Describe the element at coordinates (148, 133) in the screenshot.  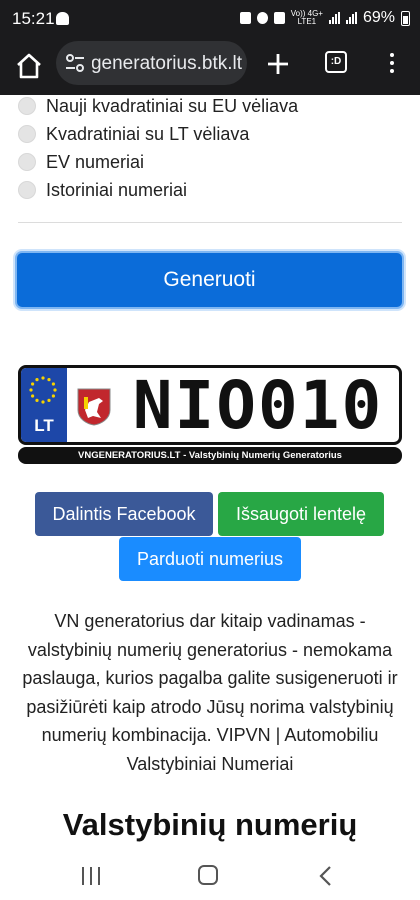
I see `option-label: Kvadratiniai su LT vėliava` at that location.